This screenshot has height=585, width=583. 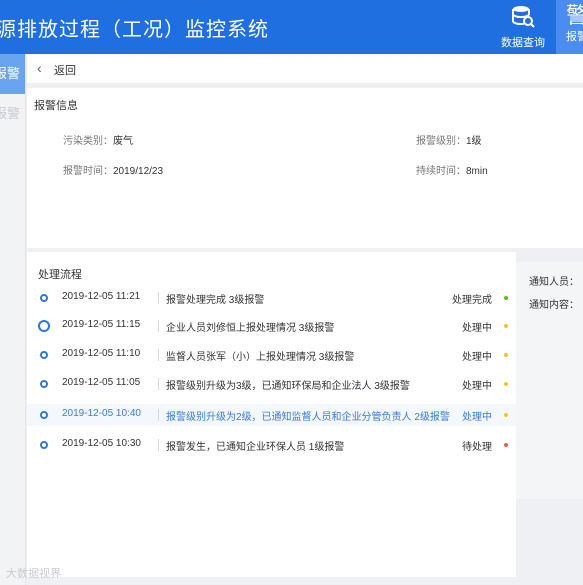 I want to click on nav-data-query: 数据查询, so click(x=523, y=27).